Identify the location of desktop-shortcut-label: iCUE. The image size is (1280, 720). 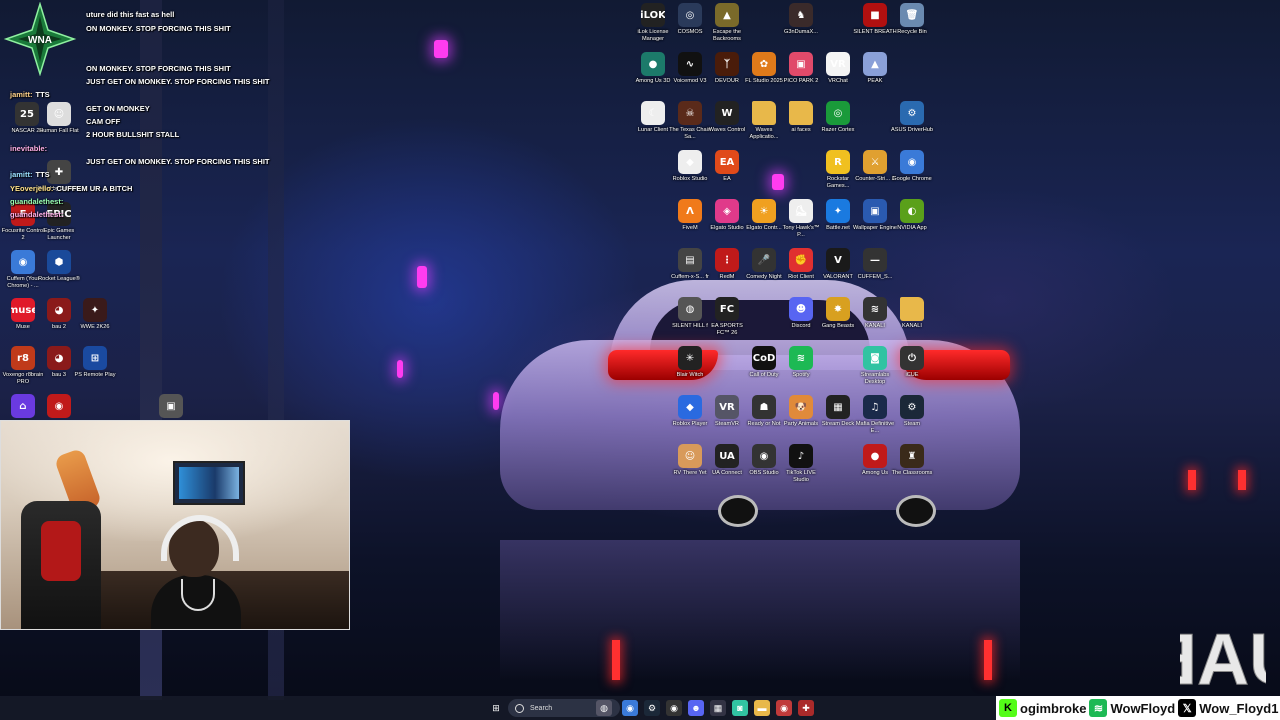
(912, 375).